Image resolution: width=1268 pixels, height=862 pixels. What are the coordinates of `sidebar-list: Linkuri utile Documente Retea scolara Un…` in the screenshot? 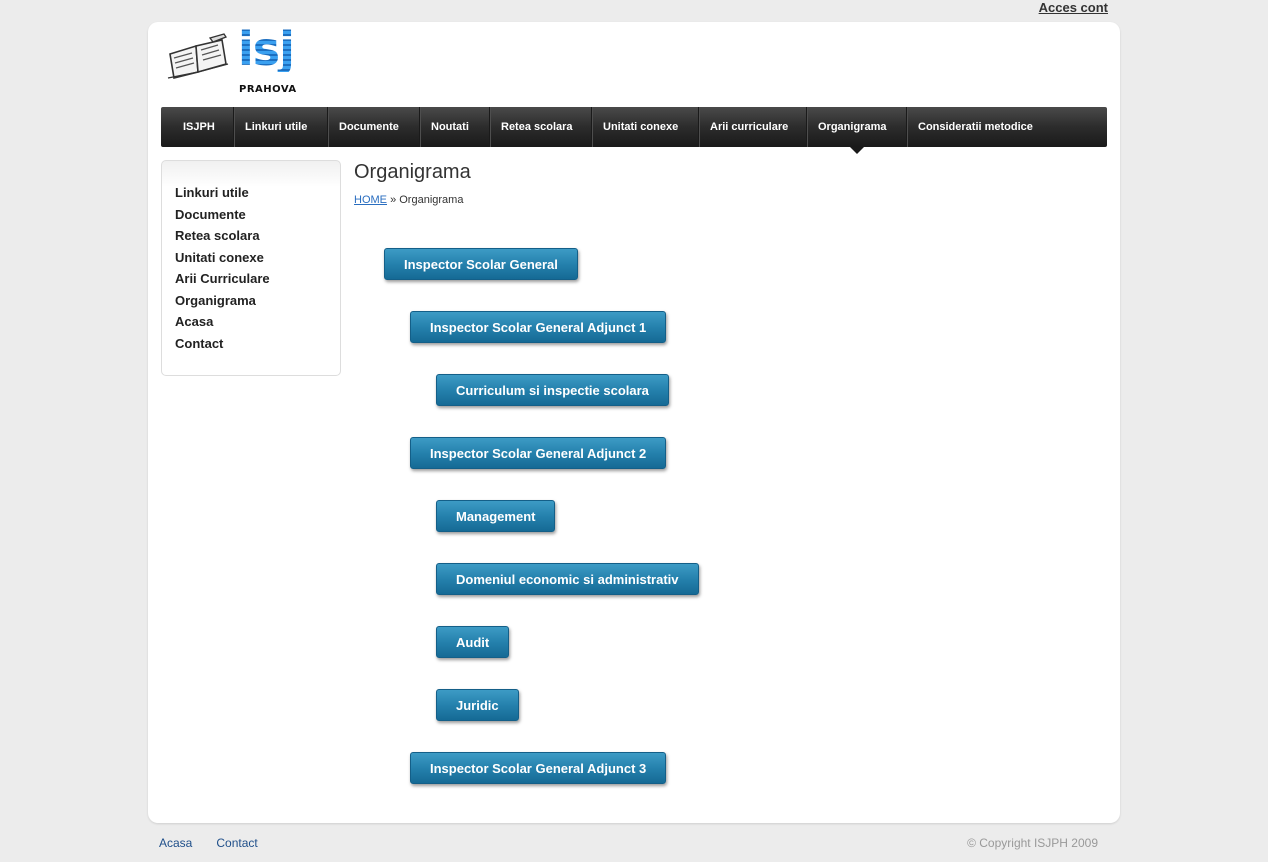 It's located at (222, 269).